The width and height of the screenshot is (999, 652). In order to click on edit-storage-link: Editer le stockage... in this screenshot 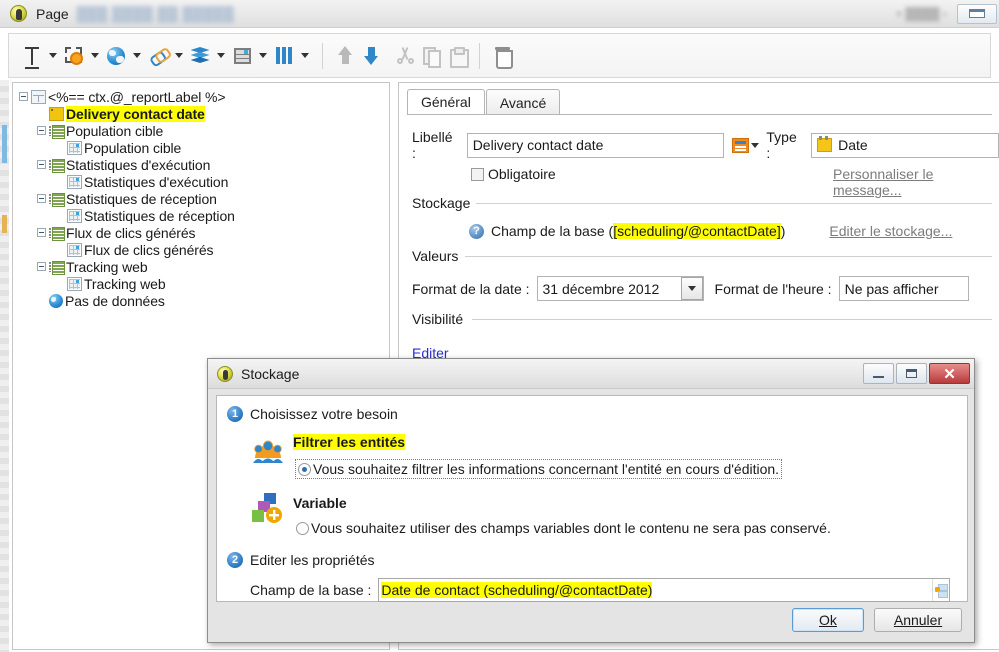, I will do `click(890, 231)`.